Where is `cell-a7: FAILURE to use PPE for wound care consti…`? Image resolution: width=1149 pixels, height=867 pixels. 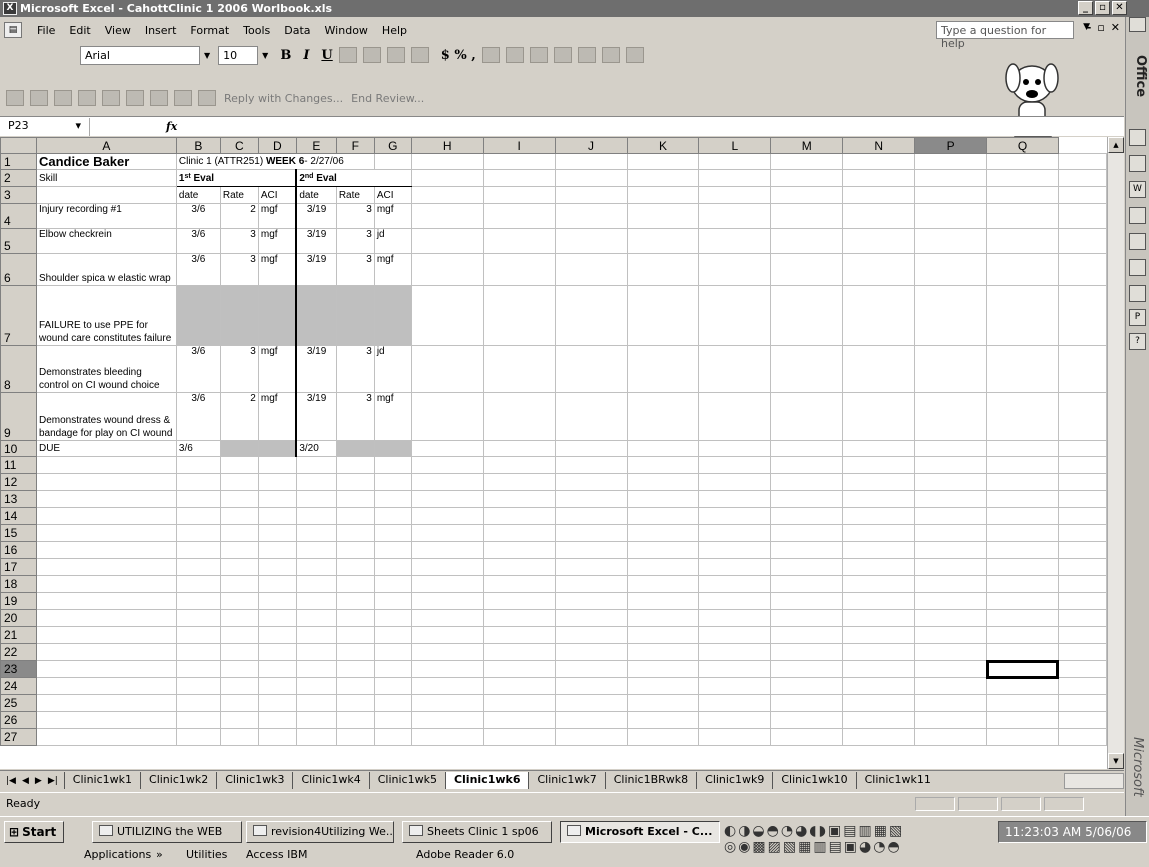
cell-a7: FAILURE to use PPE for wound care consti… is located at coordinates (106, 315).